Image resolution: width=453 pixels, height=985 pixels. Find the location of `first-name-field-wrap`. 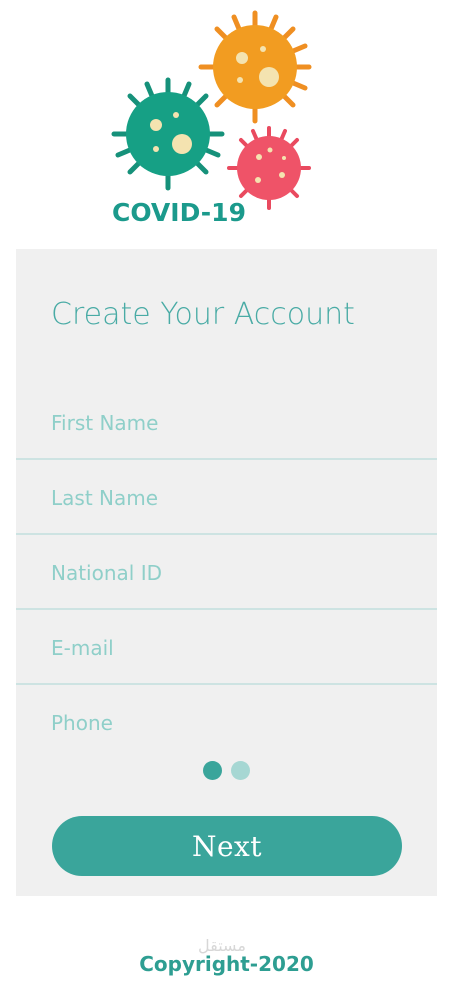

first-name-field-wrap is located at coordinates (226, 423).